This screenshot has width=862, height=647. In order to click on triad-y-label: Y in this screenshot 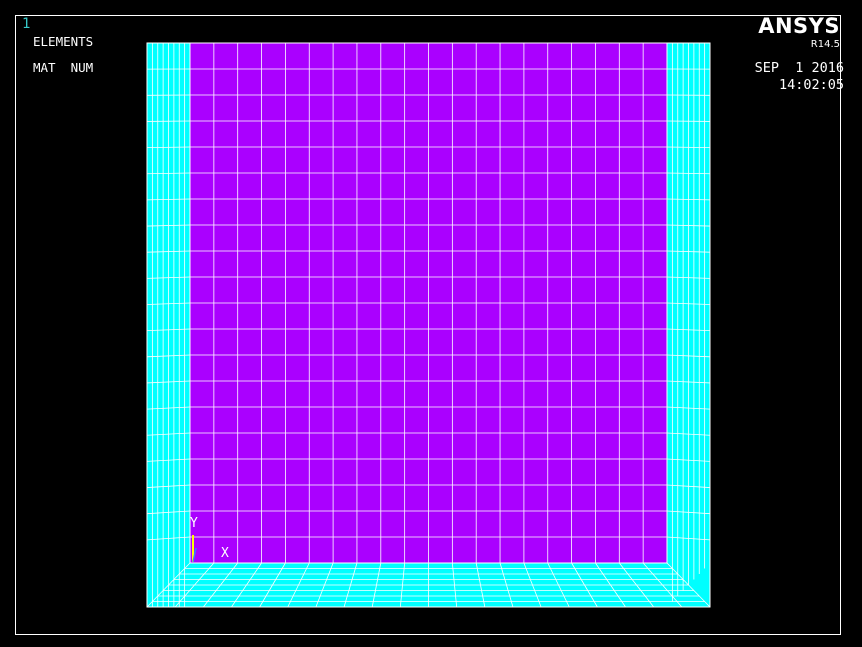, I will do `click(194, 523)`.